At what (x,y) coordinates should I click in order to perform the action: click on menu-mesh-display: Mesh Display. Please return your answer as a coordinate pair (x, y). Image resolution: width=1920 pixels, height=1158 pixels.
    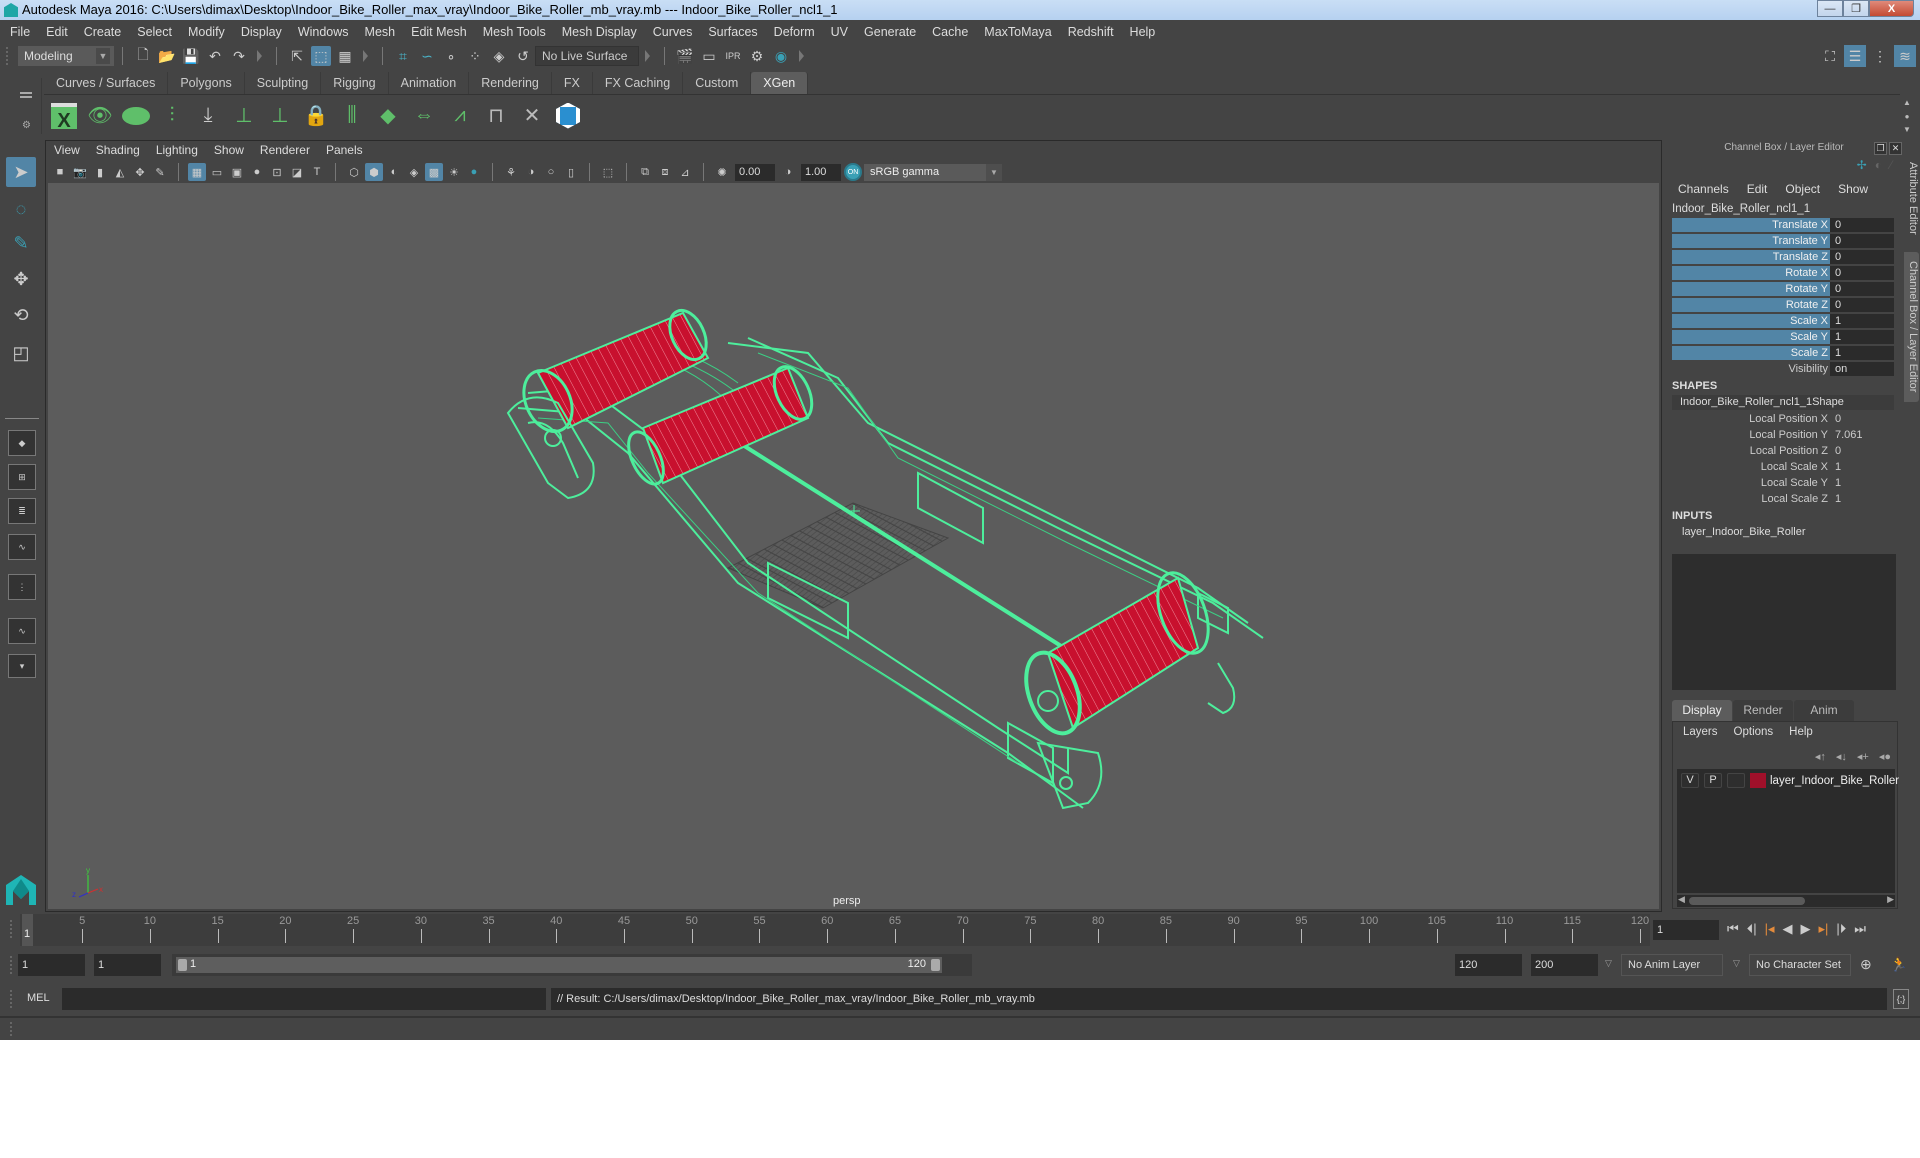
    Looking at the image, I should click on (599, 32).